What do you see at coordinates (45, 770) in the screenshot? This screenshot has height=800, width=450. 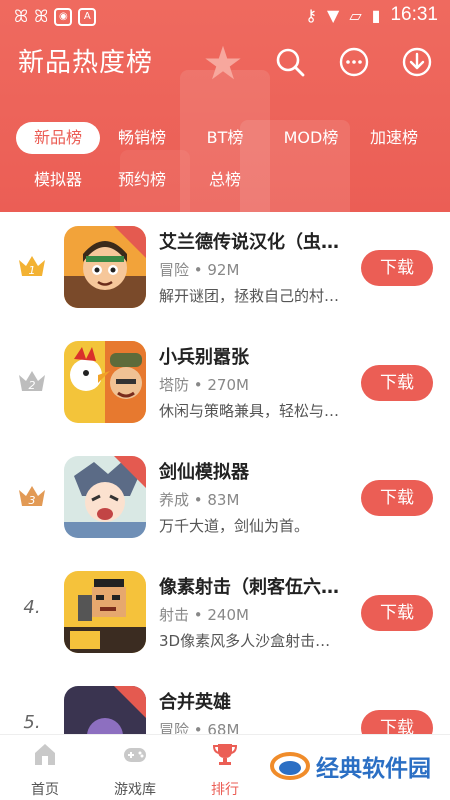 I see `nav-home: 首页` at bounding box center [45, 770].